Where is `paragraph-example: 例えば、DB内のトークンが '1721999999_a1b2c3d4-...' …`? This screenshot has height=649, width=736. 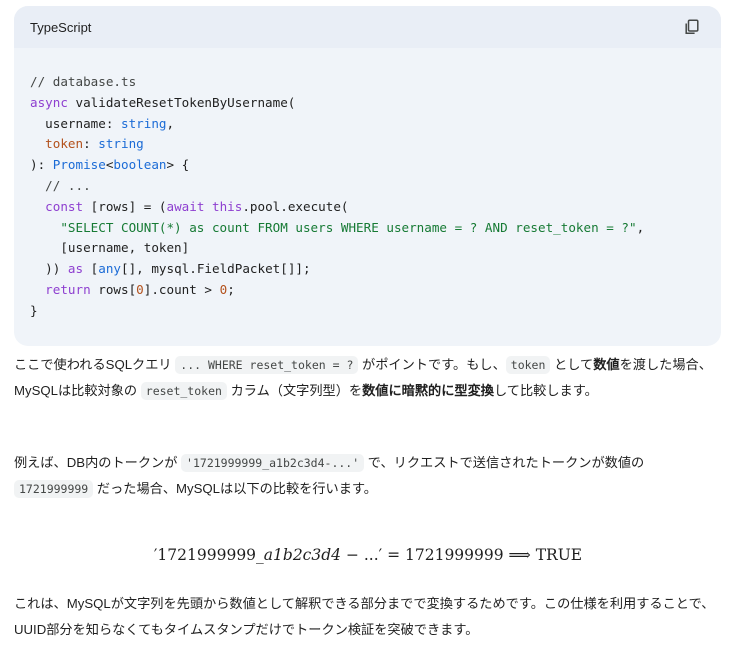 paragraph-example: 例えば、DB内のトークンが '1721999999_a1b2c3d4-...' … is located at coordinates (329, 476).